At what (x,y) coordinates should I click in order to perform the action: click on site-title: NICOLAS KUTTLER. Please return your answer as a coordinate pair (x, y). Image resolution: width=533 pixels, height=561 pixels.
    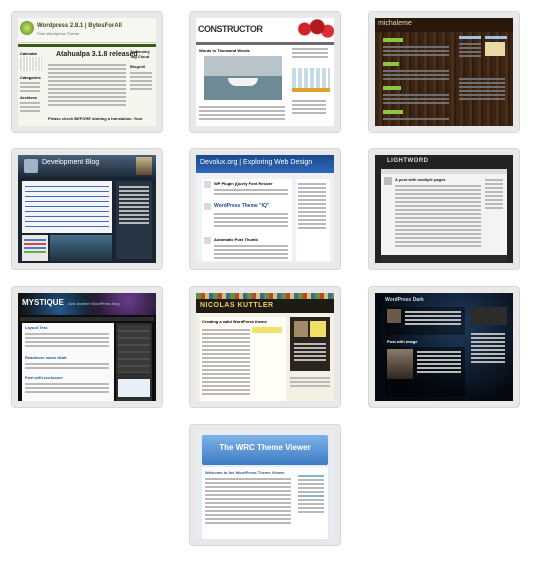
    Looking at the image, I should click on (237, 305).